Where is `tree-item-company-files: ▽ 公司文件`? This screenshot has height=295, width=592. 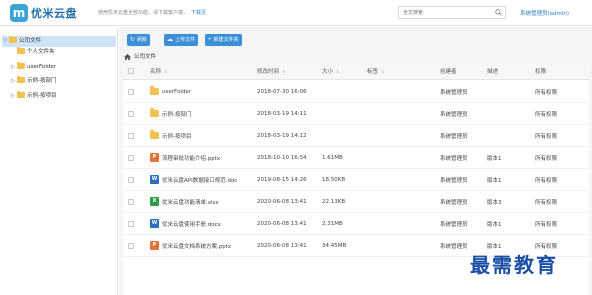
tree-item-company-files: ▽ 公司文件 is located at coordinates (59, 41).